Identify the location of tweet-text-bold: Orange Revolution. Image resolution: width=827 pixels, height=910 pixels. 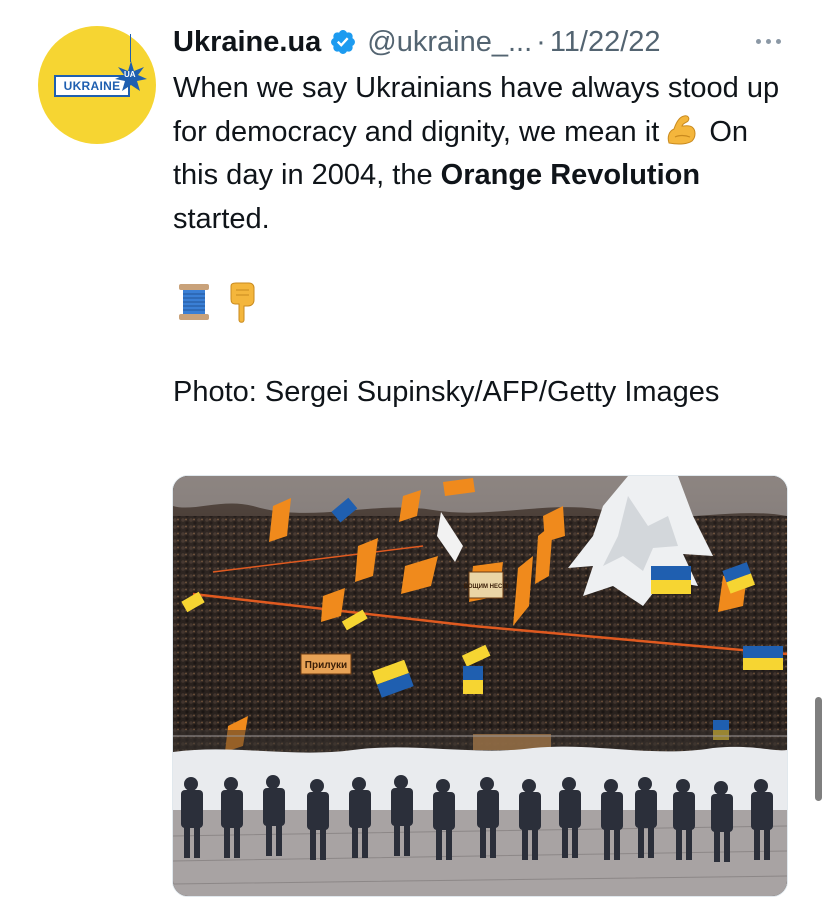
(570, 175).